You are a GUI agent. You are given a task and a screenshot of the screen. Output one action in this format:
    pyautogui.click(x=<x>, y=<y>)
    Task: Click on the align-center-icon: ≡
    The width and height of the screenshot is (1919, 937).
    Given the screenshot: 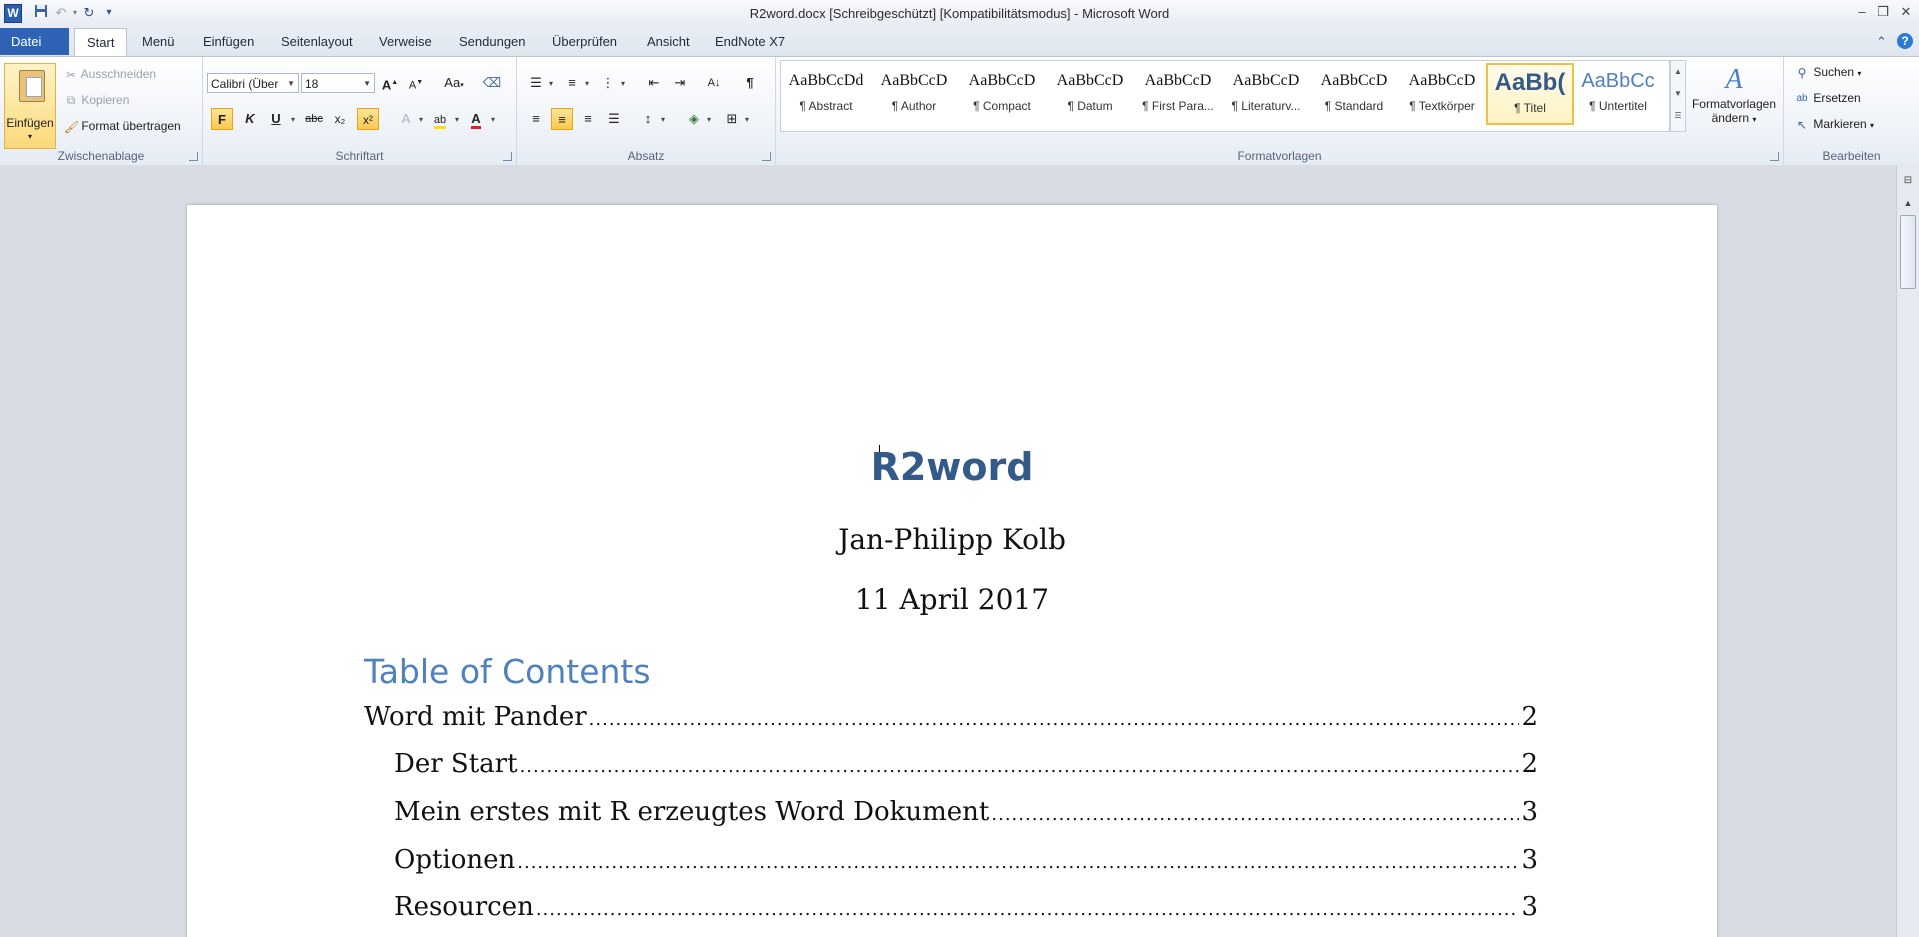 What is the action you would take?
    pyautogui.click(x=562, y=119)
    